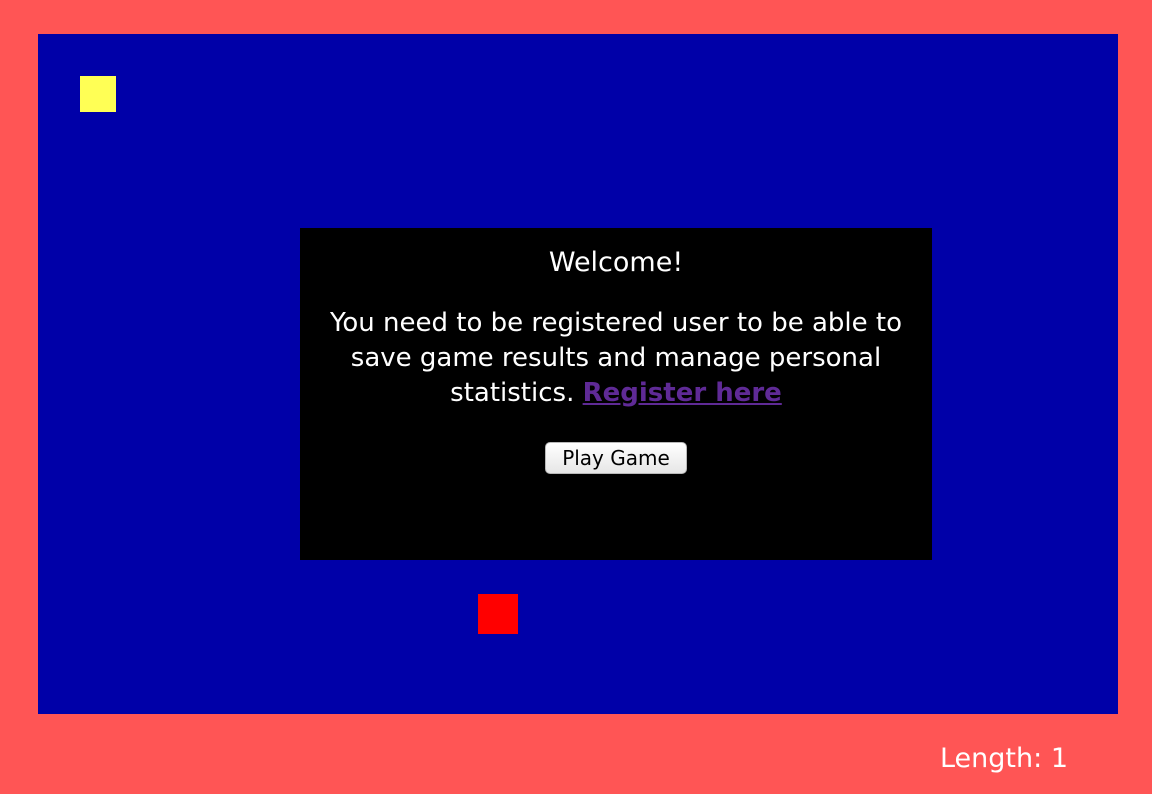  What do you see at coordinates (498, 614) in the screenshot?
I see `food-item` at bounding box center [498, 614].